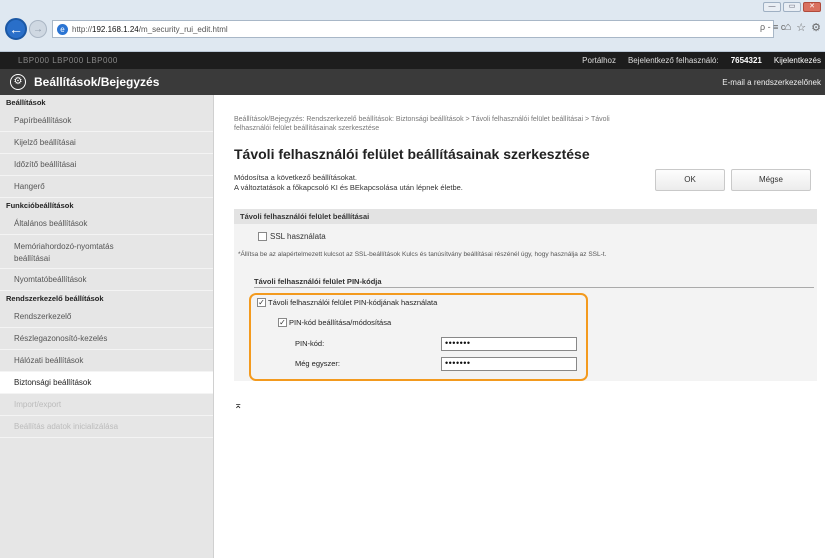  Describe the element at coordinates (261, 302) in the screenshot. I see `pin-use-checkbox: ✓` at that location.